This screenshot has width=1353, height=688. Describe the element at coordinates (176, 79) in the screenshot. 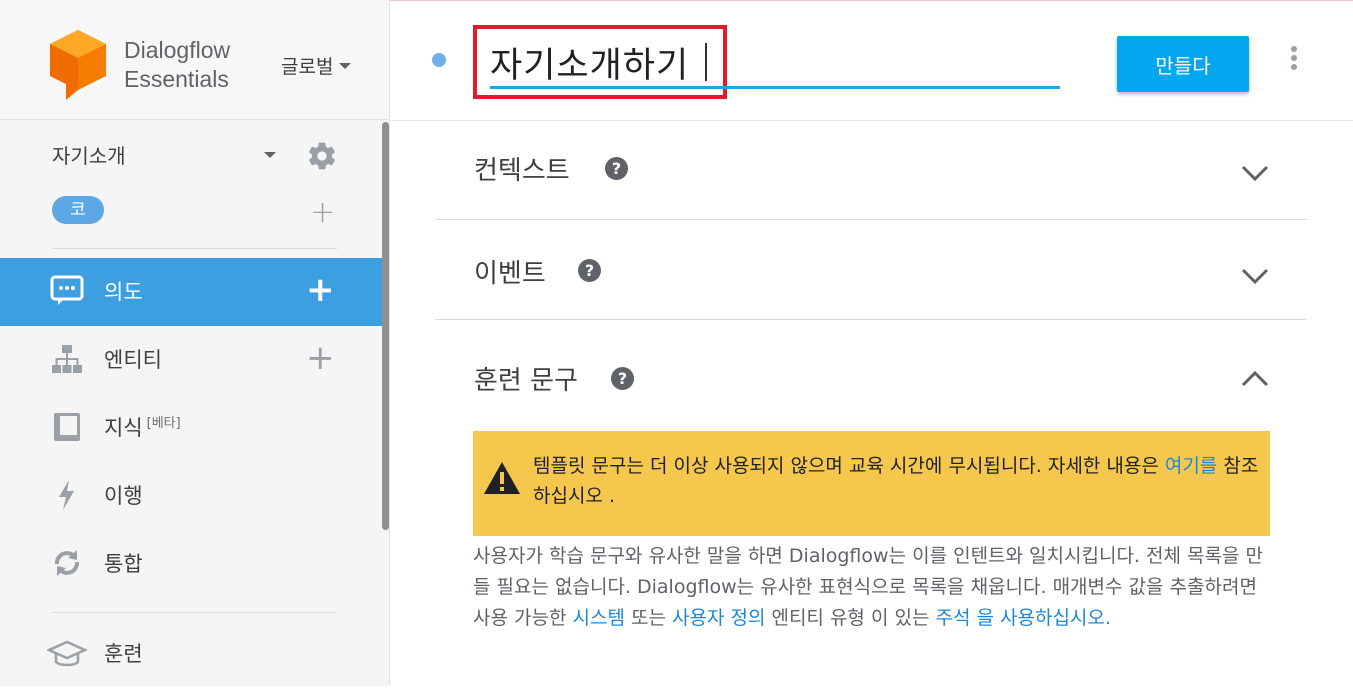

I see `product-name-line2: Essentials` at that location.